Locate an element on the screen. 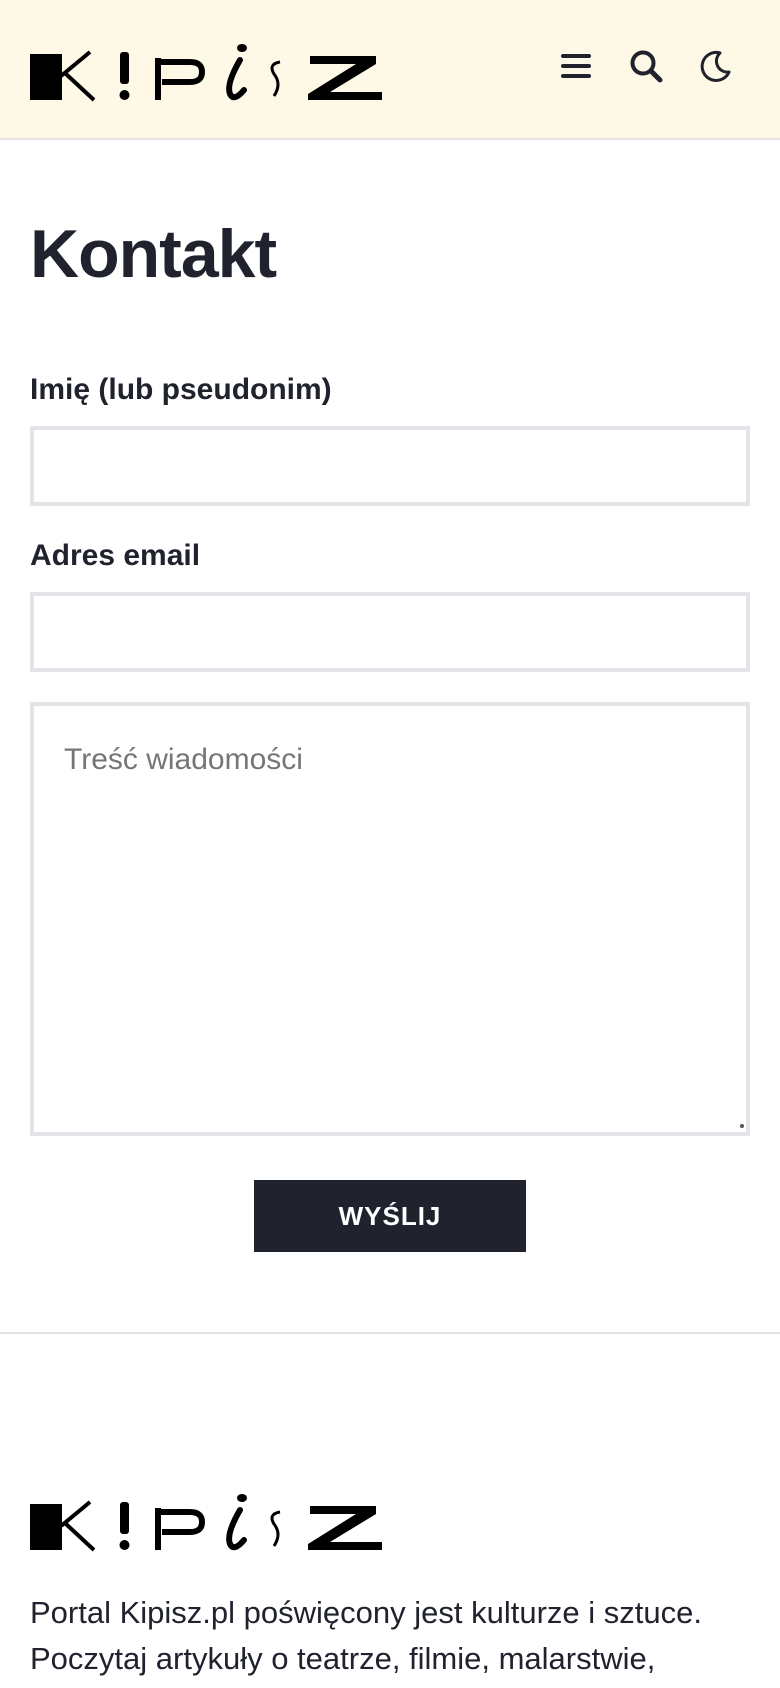 This screenshot has height=1688, width=780. footer-divider is located at coordinates (390, 1333).